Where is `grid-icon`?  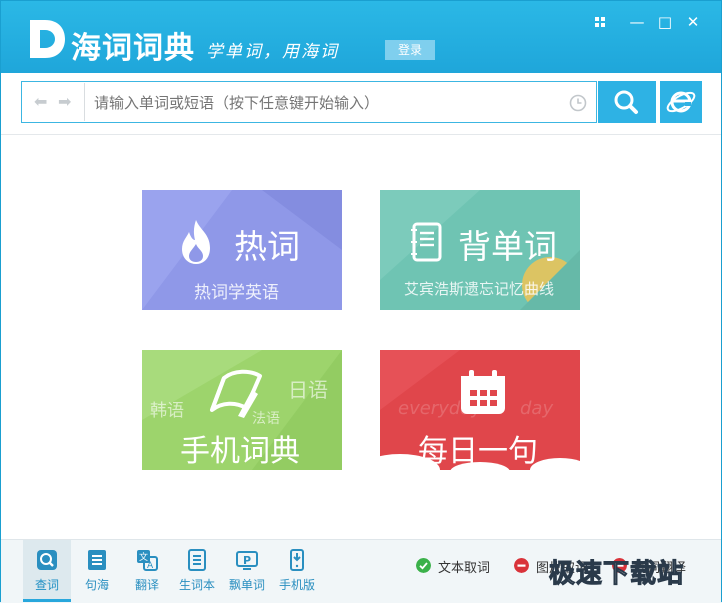
grid-icon is located at coordinates (600, 22).